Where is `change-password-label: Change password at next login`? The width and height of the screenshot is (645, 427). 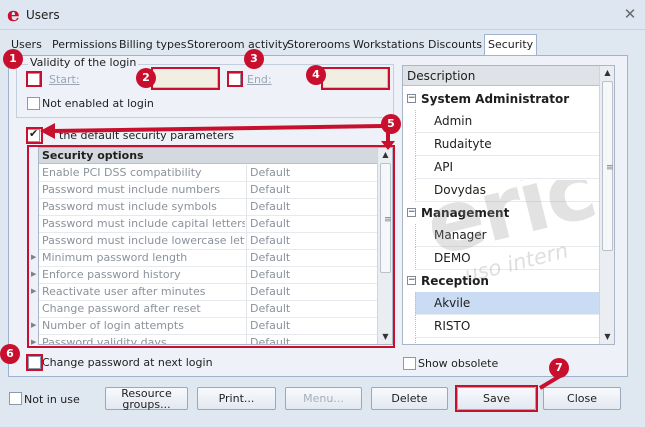 change-password-label: Change password at next login is located at coordinates (127, 362).